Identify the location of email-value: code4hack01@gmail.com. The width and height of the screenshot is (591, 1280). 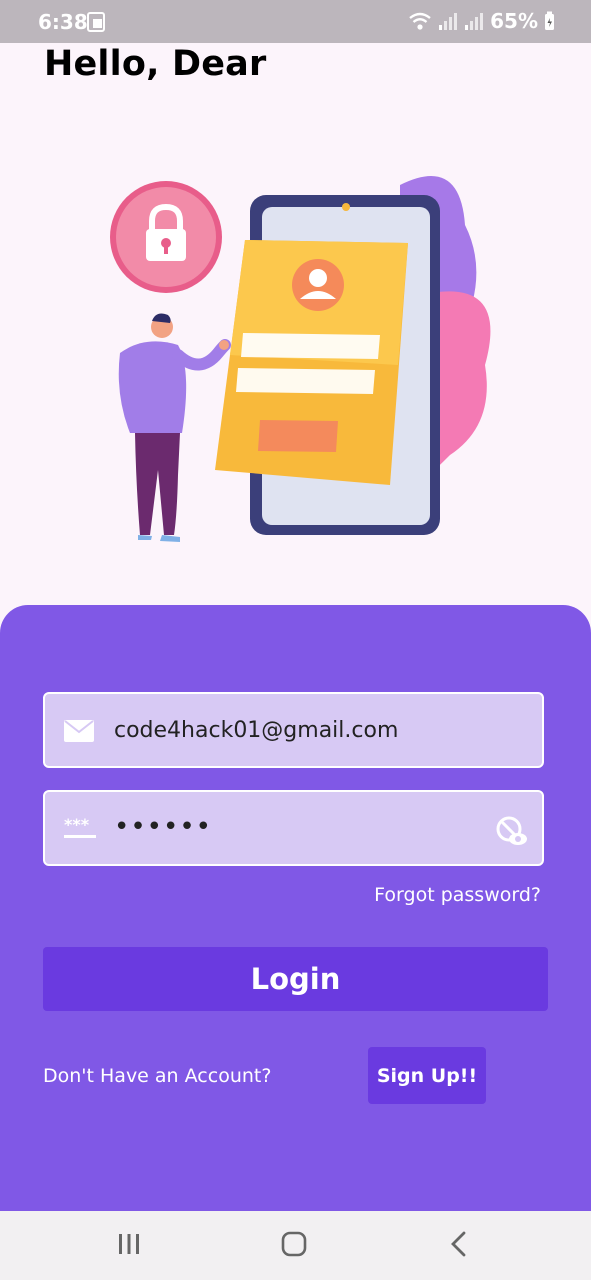
(256, 730).